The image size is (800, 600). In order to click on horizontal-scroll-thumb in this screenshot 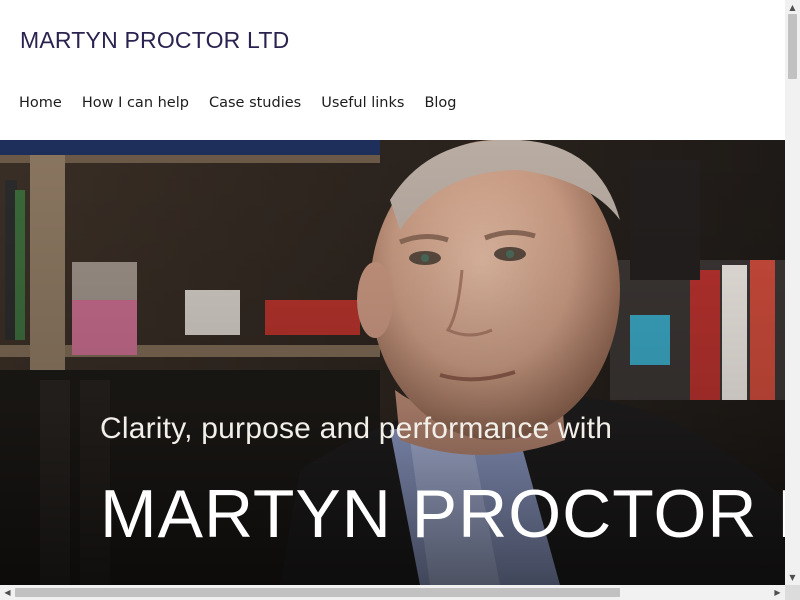, I will do `click(317, 592)`.